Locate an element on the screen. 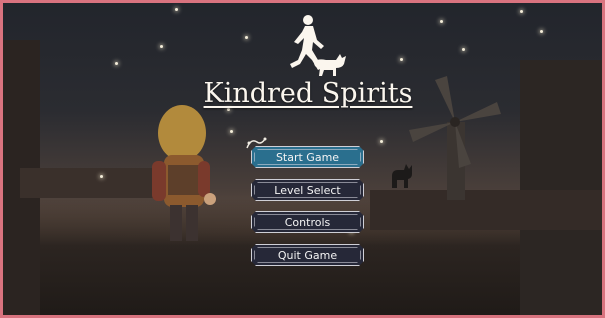 Image resolution: width=605 pixels, height=318 pixels. dog-companion is located at coordinates (402, 176).